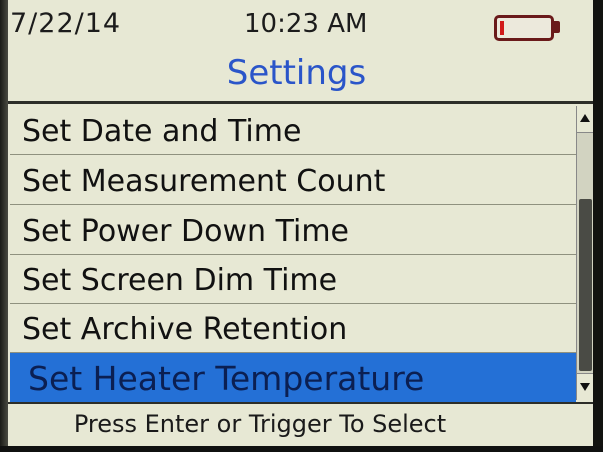 The height and width of the screenshot is (452, 603). I want to click on time-display: 10:23 AM, so click(306, 24).